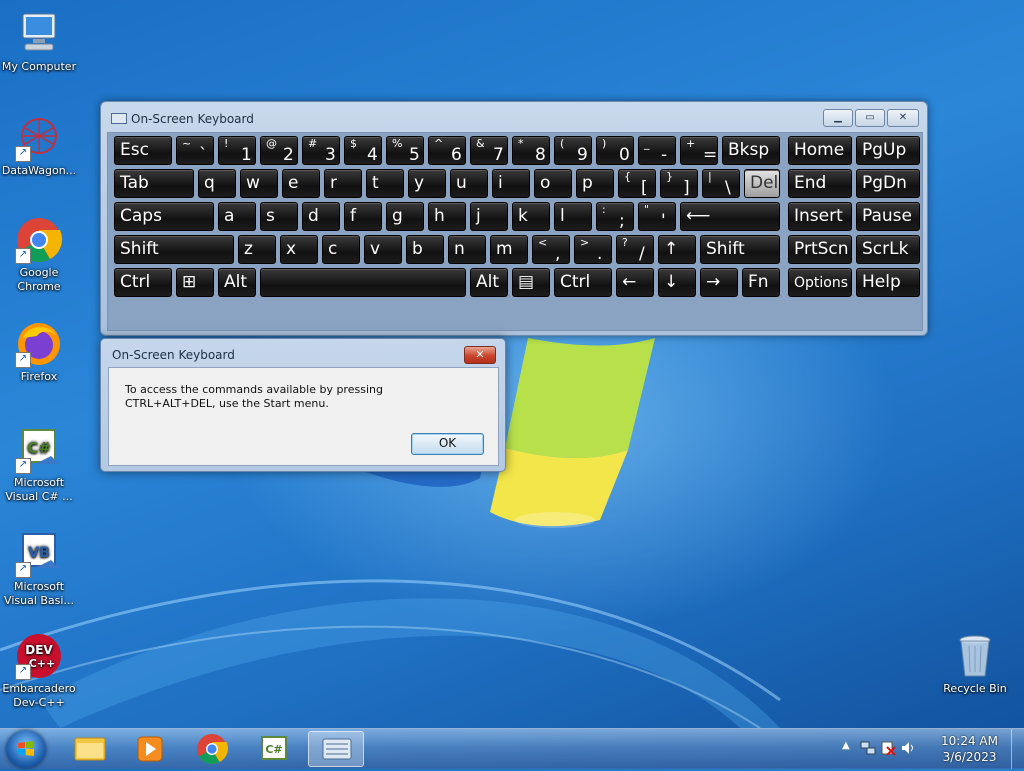 The width and height of the screenshot is (1024, 771). What do you see at coordinates (551, 249) in the screenshot?
I see `key-key-3-8: <,` at bounding box center [551, 249].